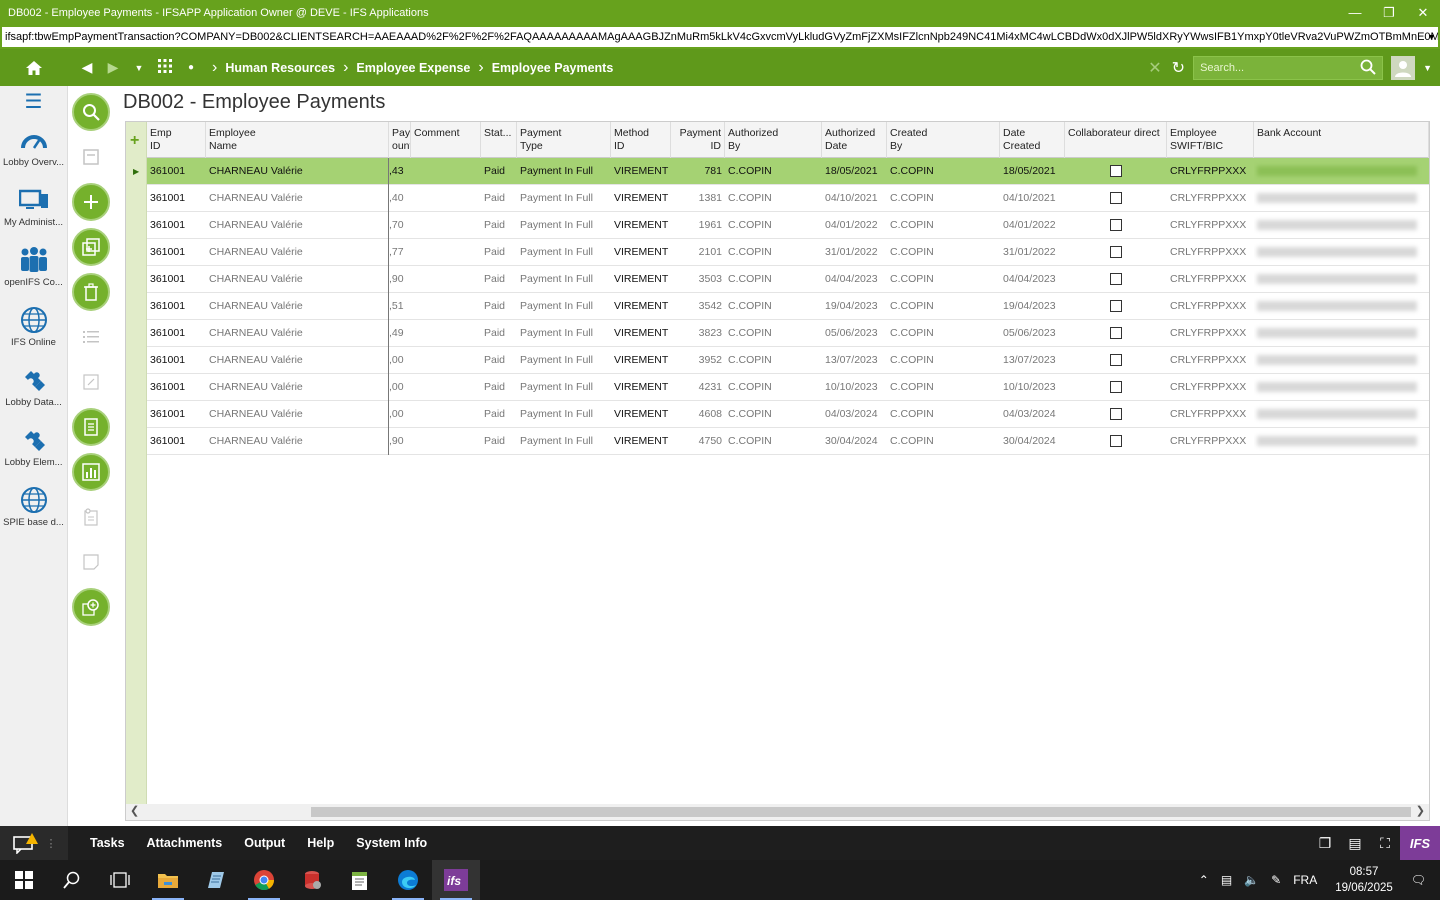 This screenshot has width=1440, height=900. What do you see at coordinates (216, 880) in the screenshot?
I see `notepad-icon` at bounding box center [216, 880].